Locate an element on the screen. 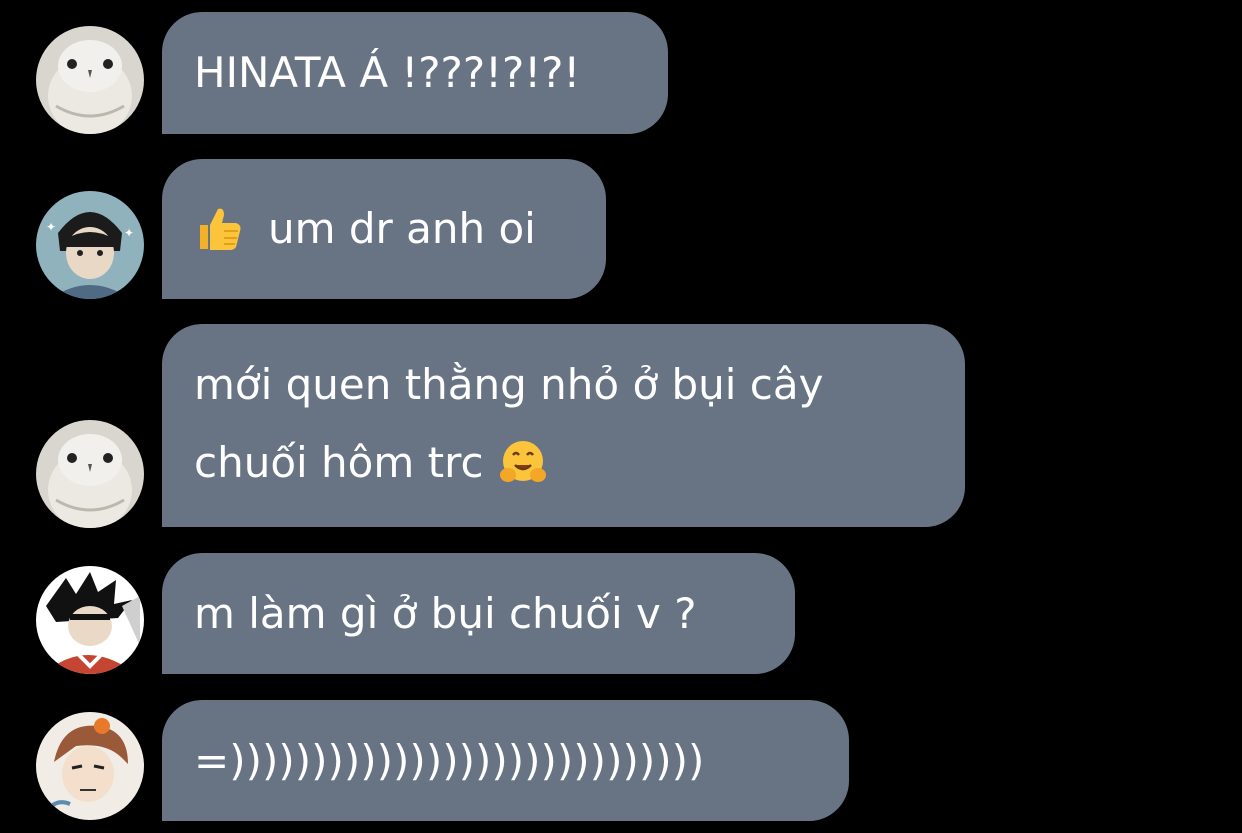 The image size is (1242, 833). message-bubble: m làm gì ở bụi chuối v ? is located at coordinates (478, 613).